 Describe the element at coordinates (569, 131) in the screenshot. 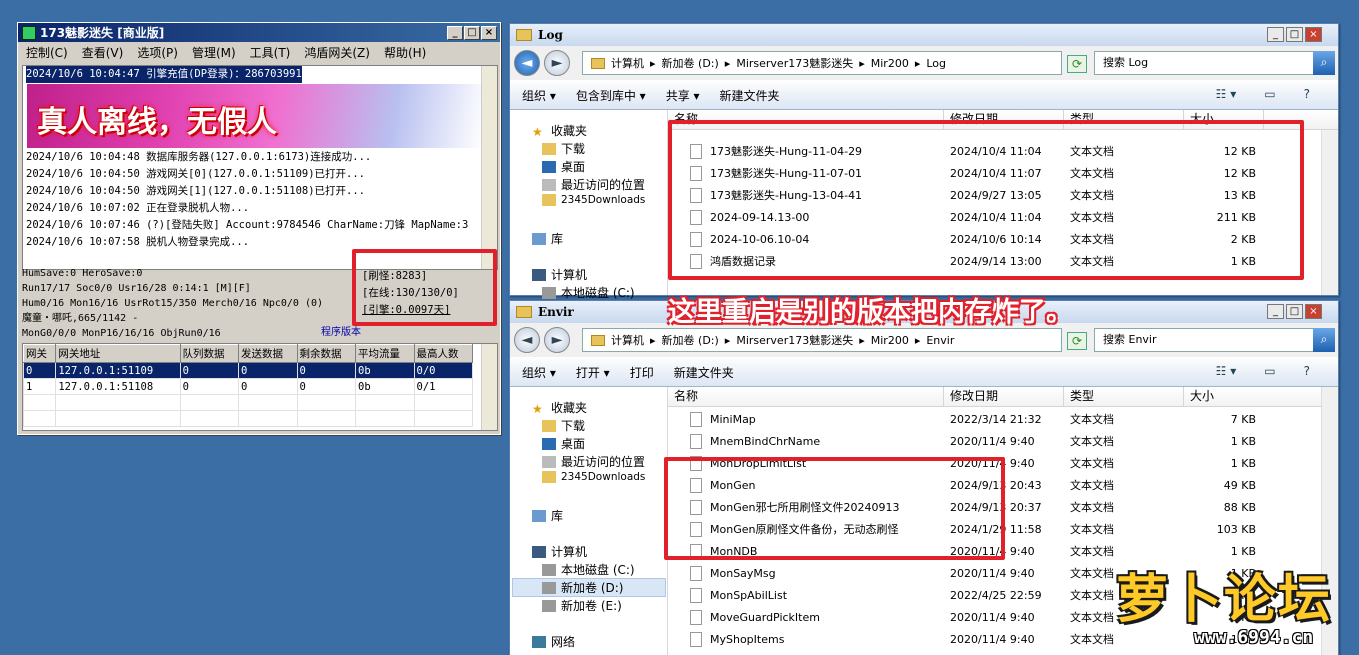

I see `nav-label: 收藏夹` at that location.